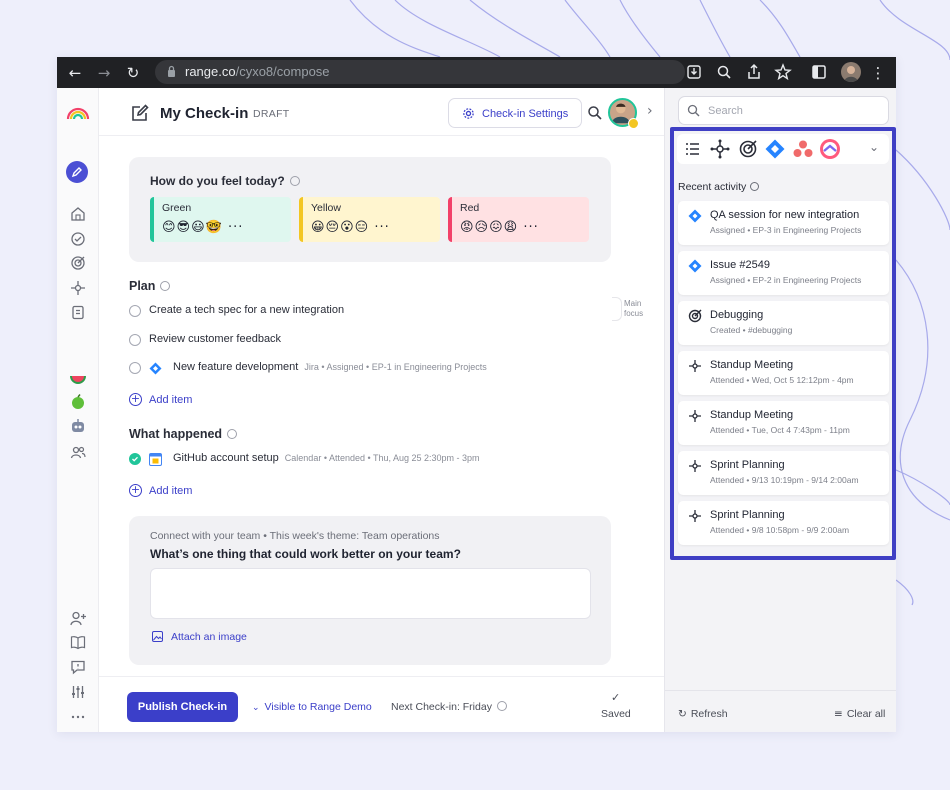 The width and height of the screenshot is (950, 790). What do you see at coordinates (203, 227) in the screenshot?
I see `mood-green-emojis: 😊😎😃🤓 ···` at bounding box center [203, 227].